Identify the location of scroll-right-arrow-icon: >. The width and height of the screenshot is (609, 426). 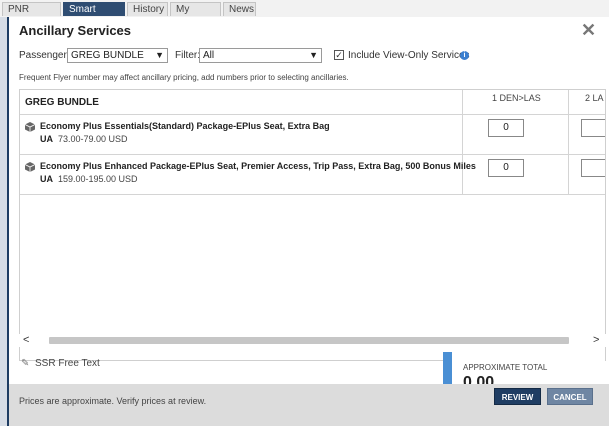
(596, 340).